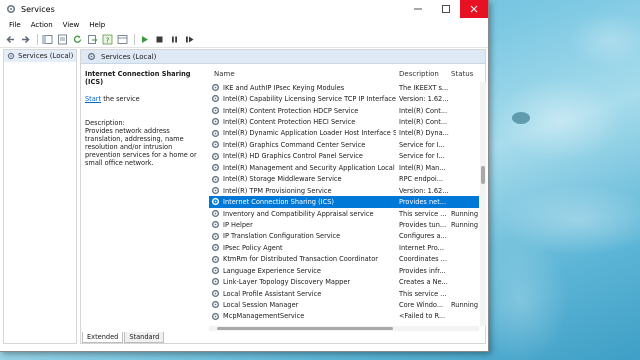 The height and width of the screenshot is (360, 640). I want to click on menu-bar: File Action View Help, so click(244, 24).